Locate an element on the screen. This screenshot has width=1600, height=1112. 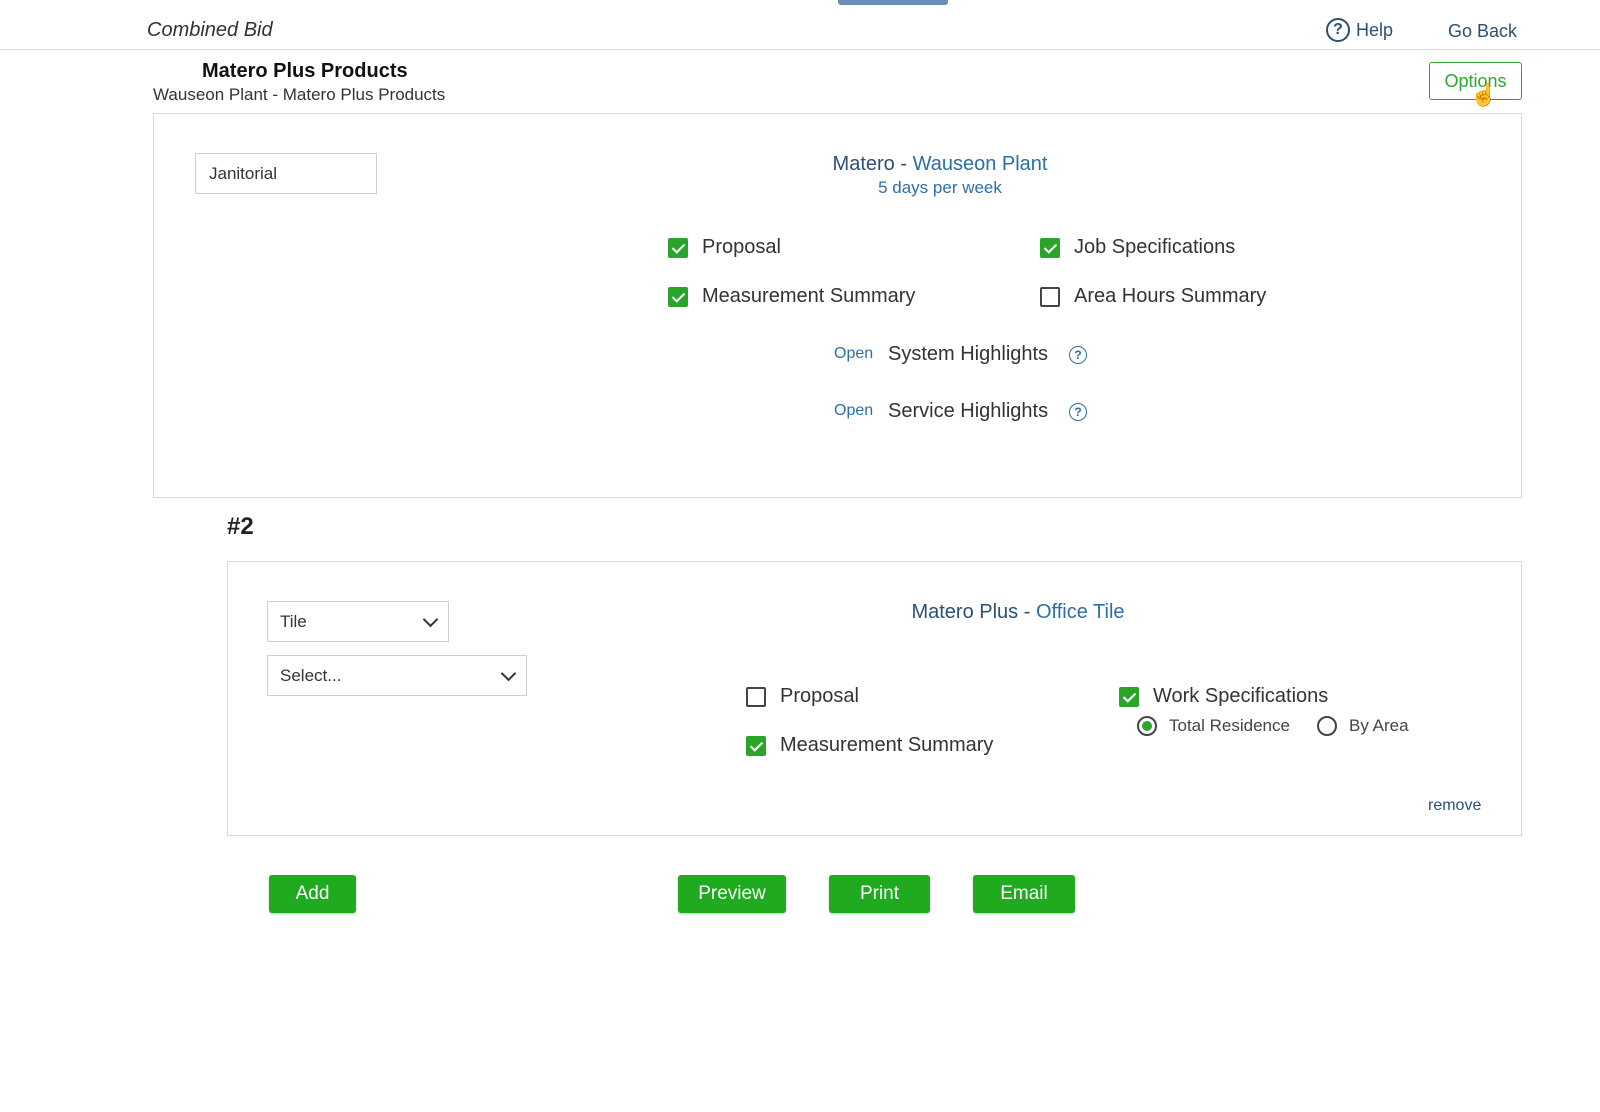
by-area-radio: By Area is located at coordinates (1363, 726).